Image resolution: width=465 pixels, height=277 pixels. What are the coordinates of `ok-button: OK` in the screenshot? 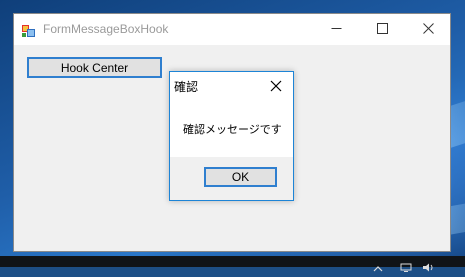 It's located at (240, 177).